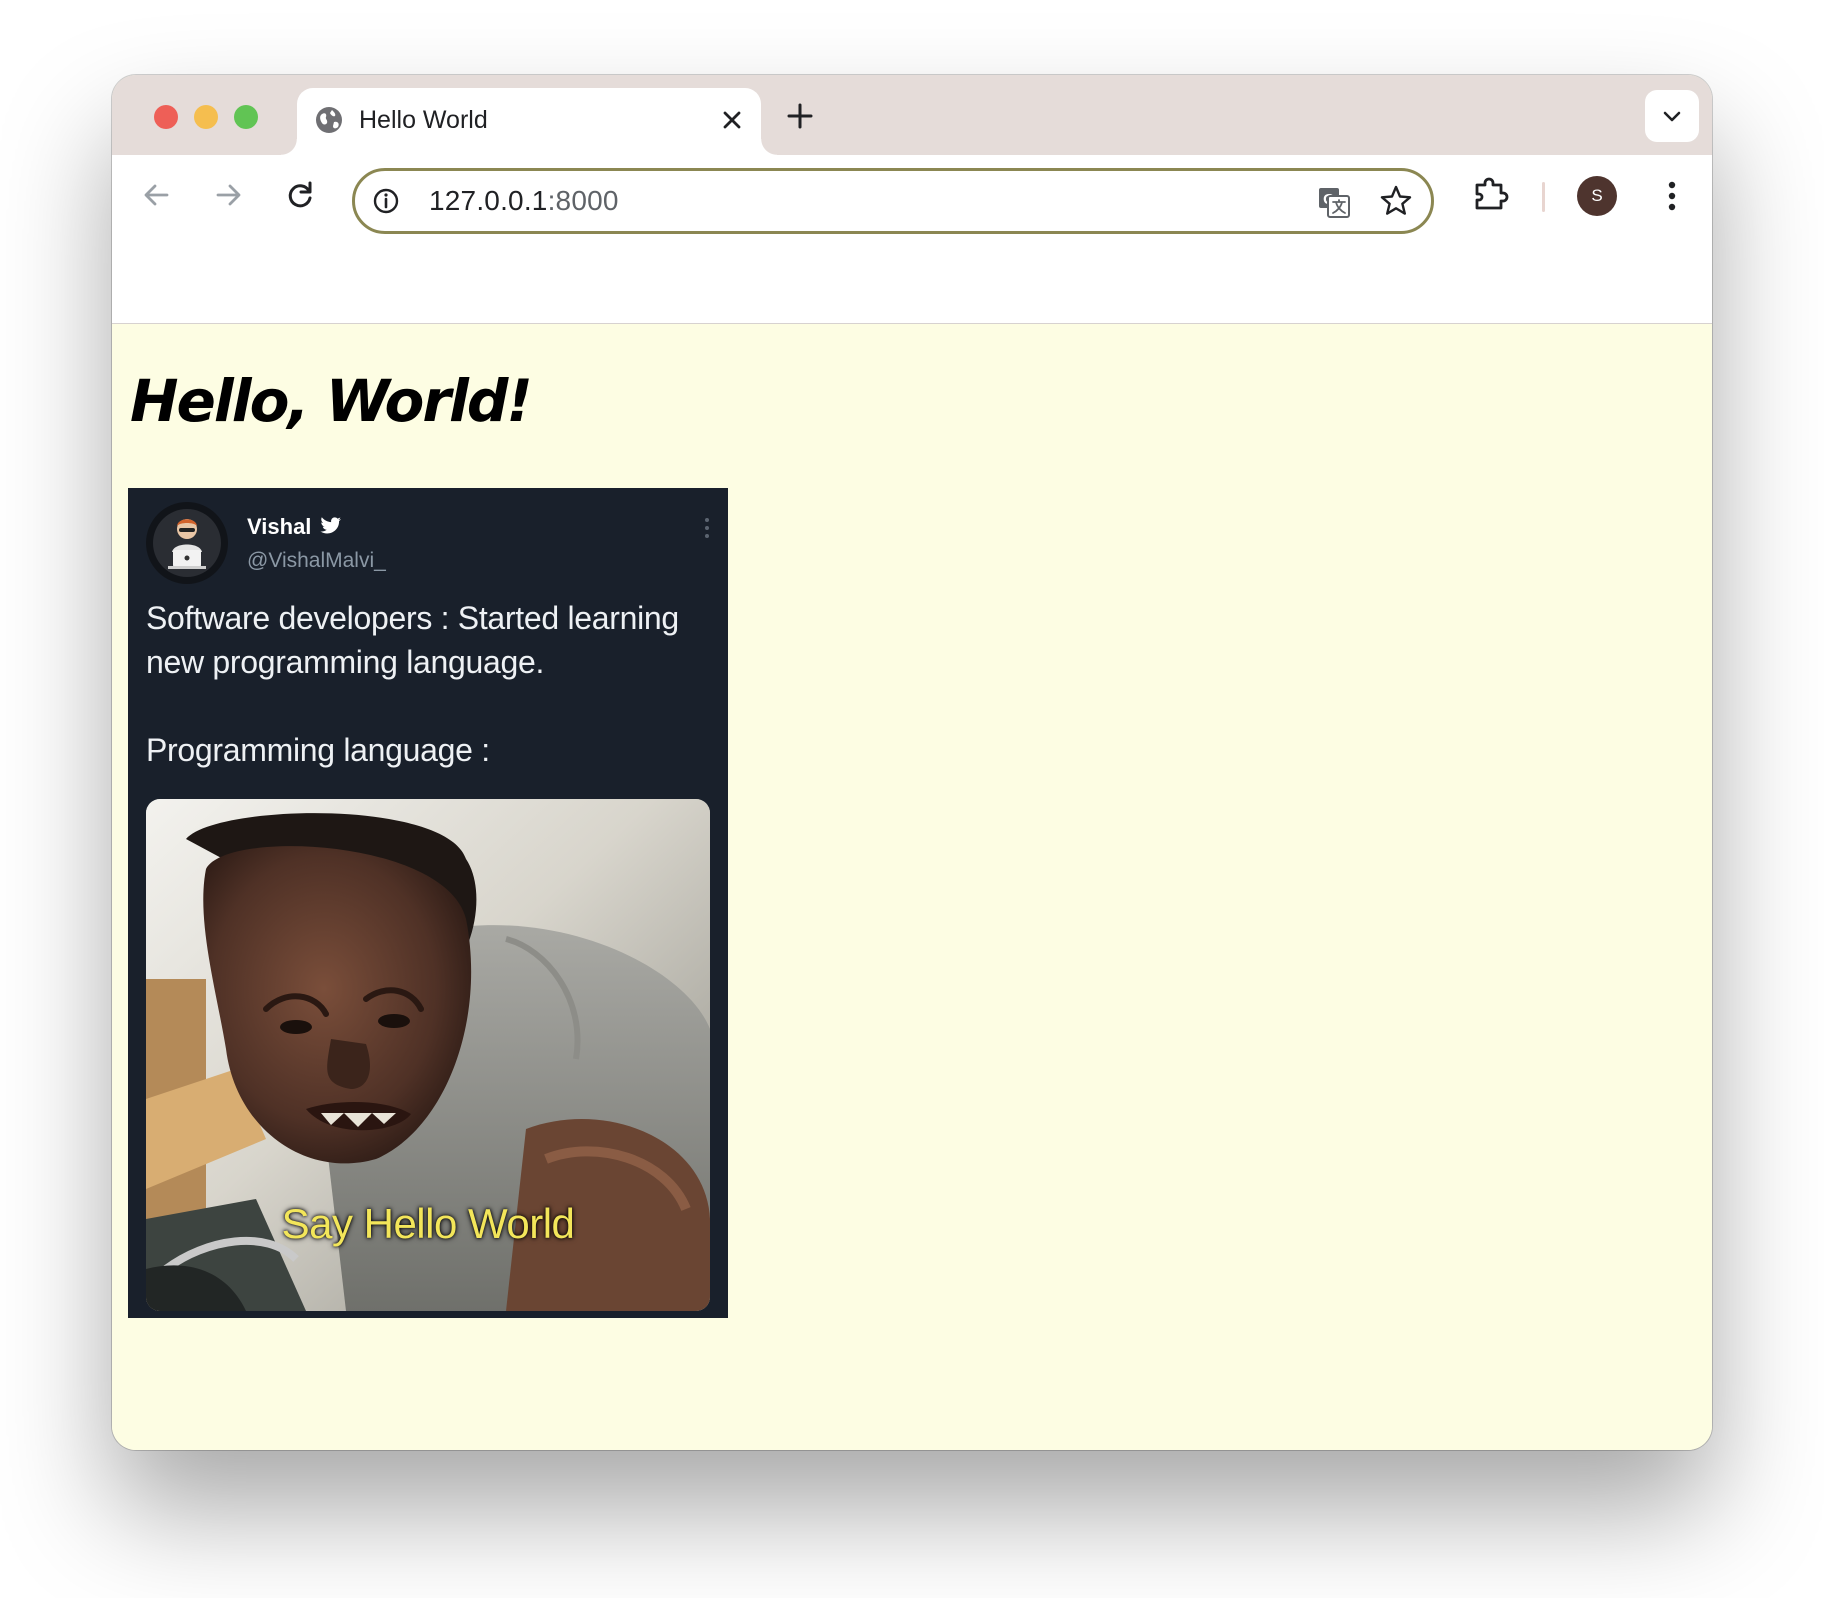 The width and height of the screenshot is (1824, 1598). I want to click on tab-strip: Hello World, so click(912, 115).